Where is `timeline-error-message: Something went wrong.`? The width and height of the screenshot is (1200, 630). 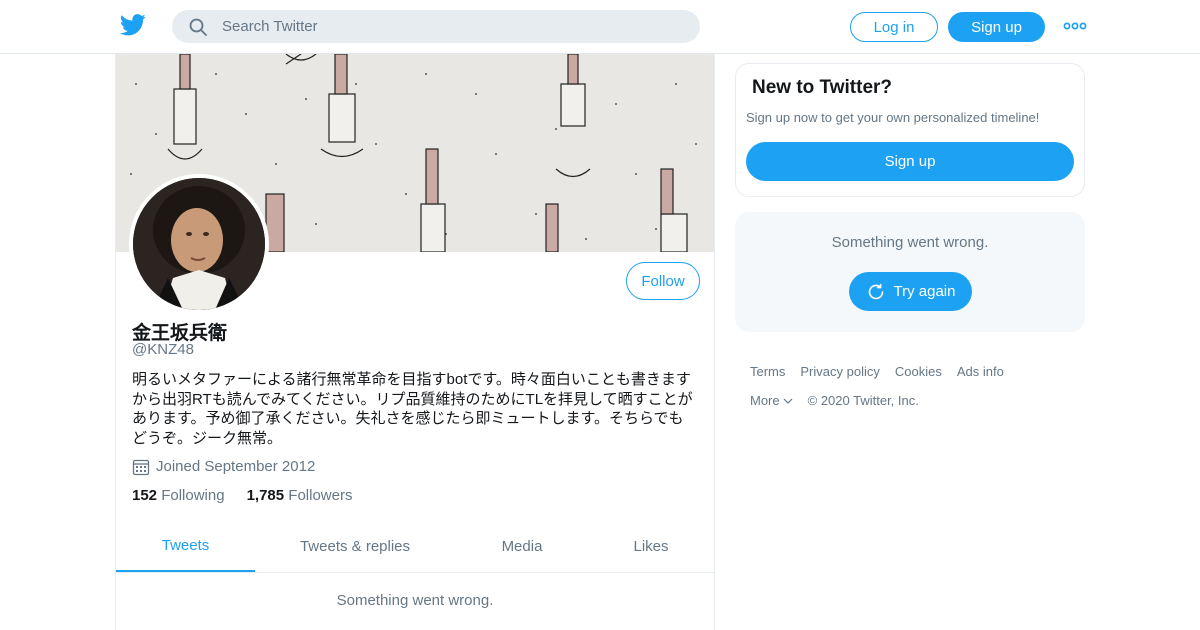
timeline-error-message: Something went wrong. is located at coordinates (415, 600).